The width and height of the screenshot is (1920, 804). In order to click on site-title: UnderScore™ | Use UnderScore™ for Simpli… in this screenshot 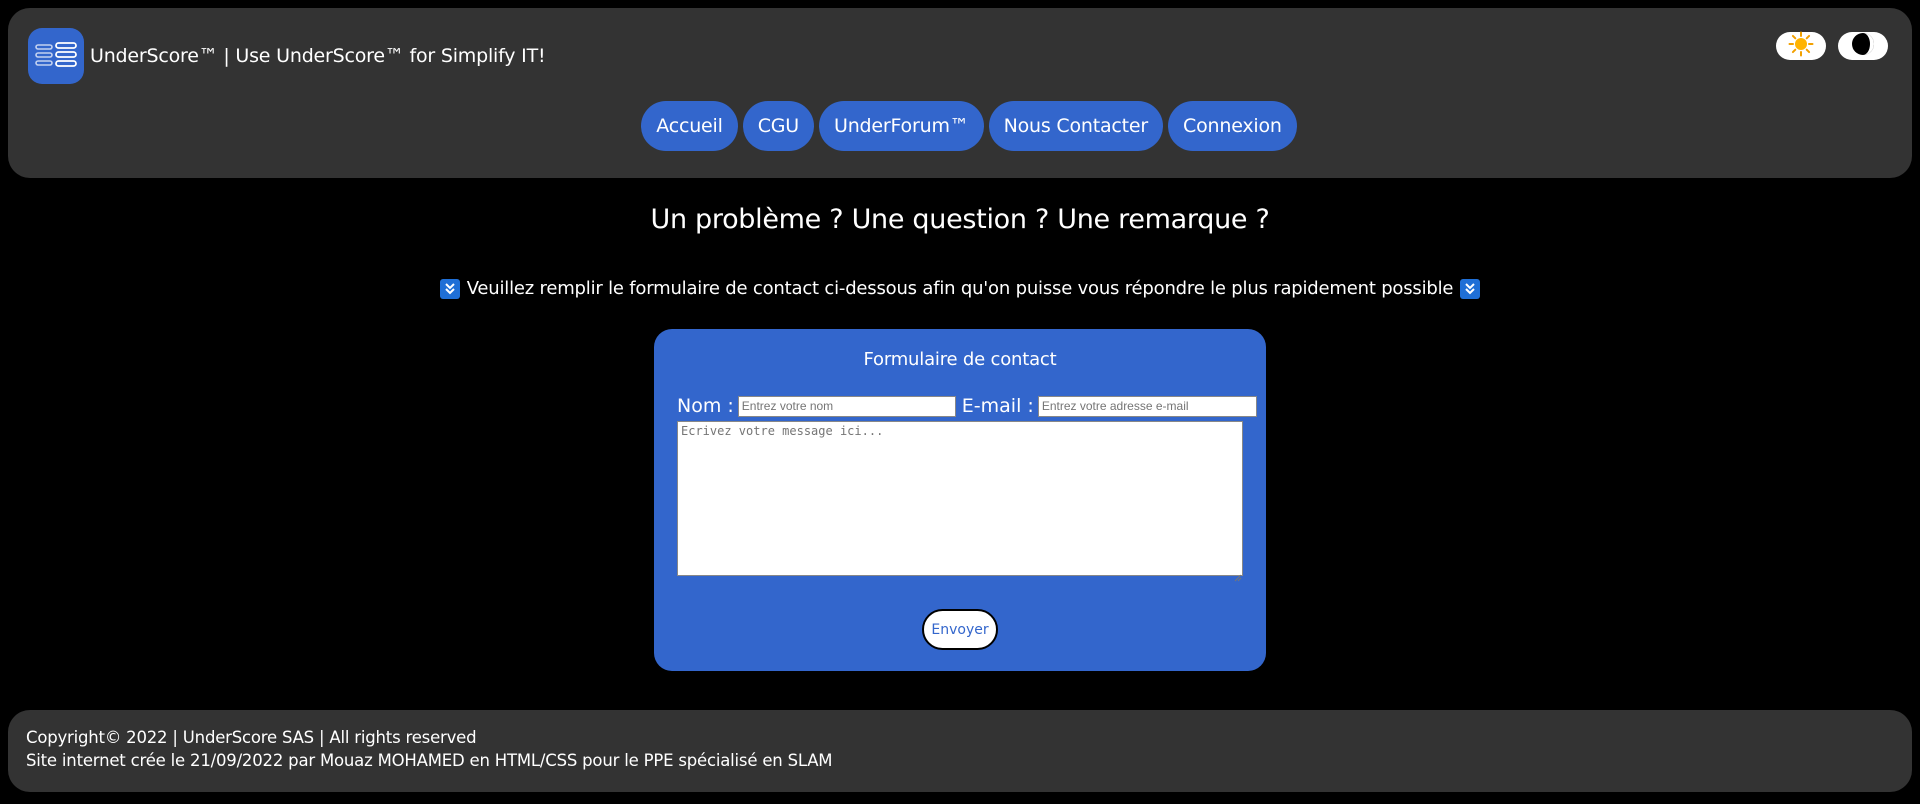, I will do `click(318, 56)`.